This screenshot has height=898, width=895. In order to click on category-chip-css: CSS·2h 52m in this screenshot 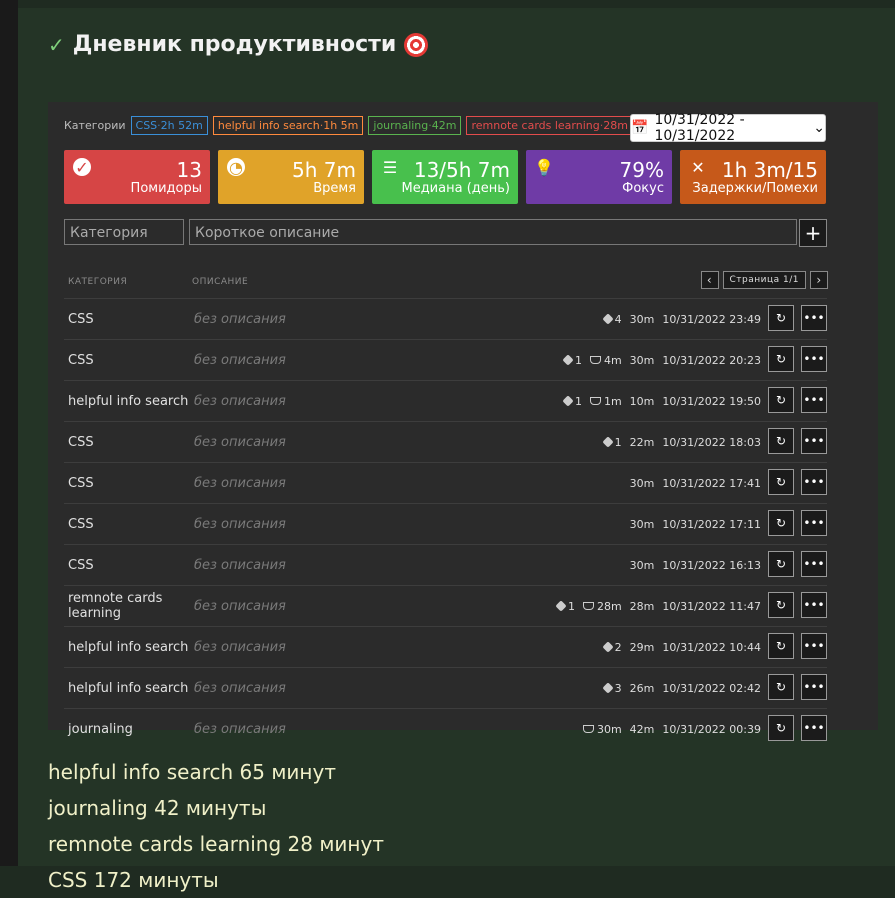, I will do `click(169, 125)`.